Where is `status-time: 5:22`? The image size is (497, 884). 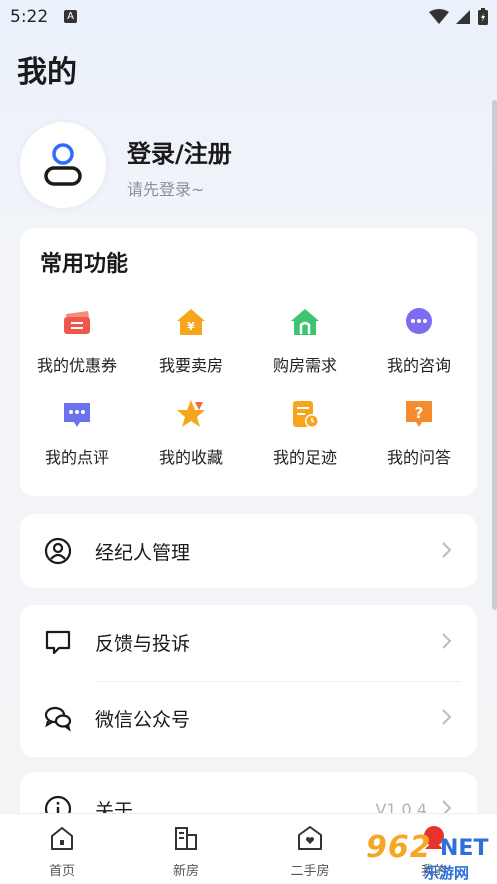 status-time: 5:22 is located at coordinates (29, 17).